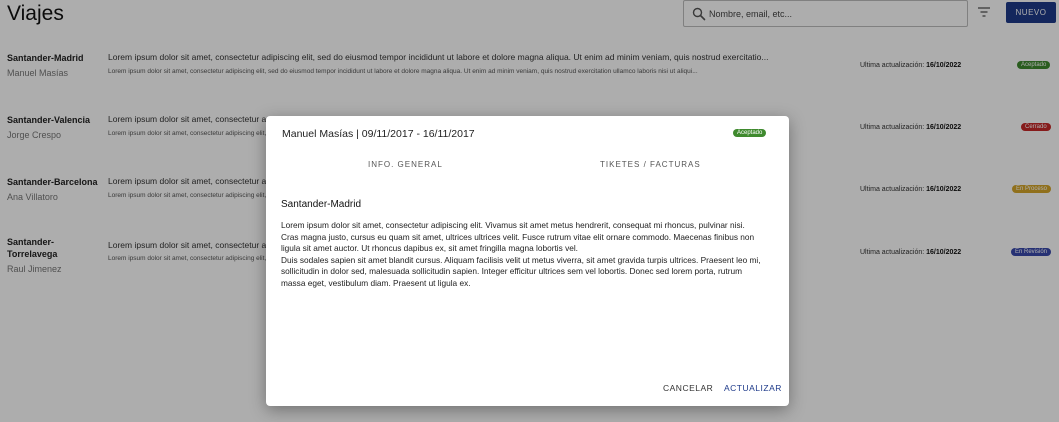 This screenshot has width=1059, height=422. What do you see at coordinates (753, 388) in the screenshot?
I see `update-button: ACTUALIZAR` at bounding box center [753, 388].